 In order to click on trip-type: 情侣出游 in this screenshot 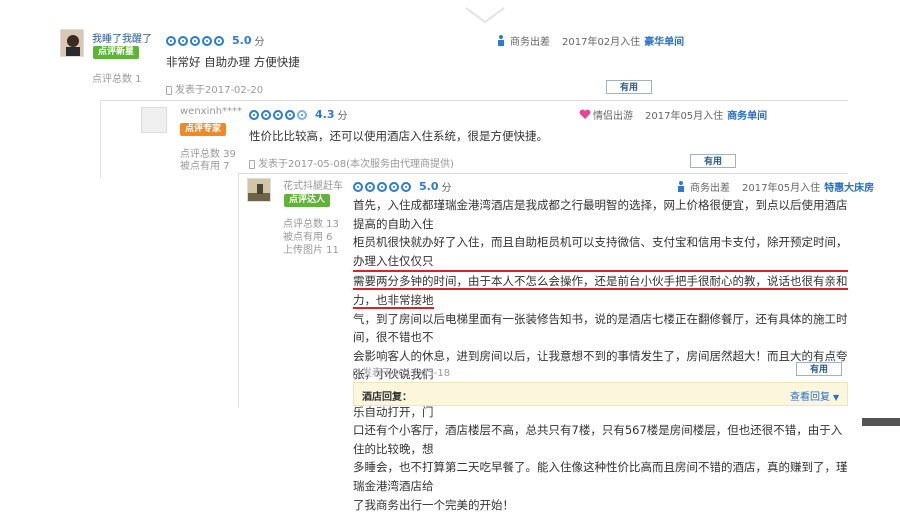, I will do `click(613, 114)`.